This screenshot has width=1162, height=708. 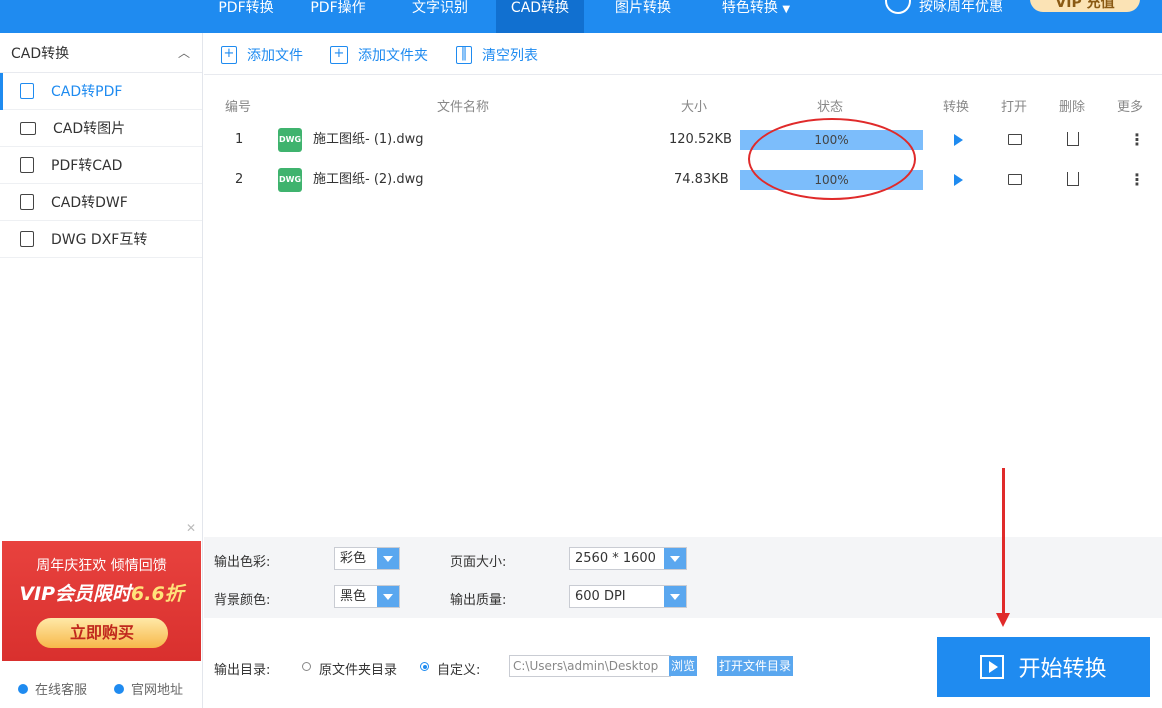 What do you see at coordinates (28, 128) in the screenshot?
I see `image-icon` at bounding box center [28, 128].